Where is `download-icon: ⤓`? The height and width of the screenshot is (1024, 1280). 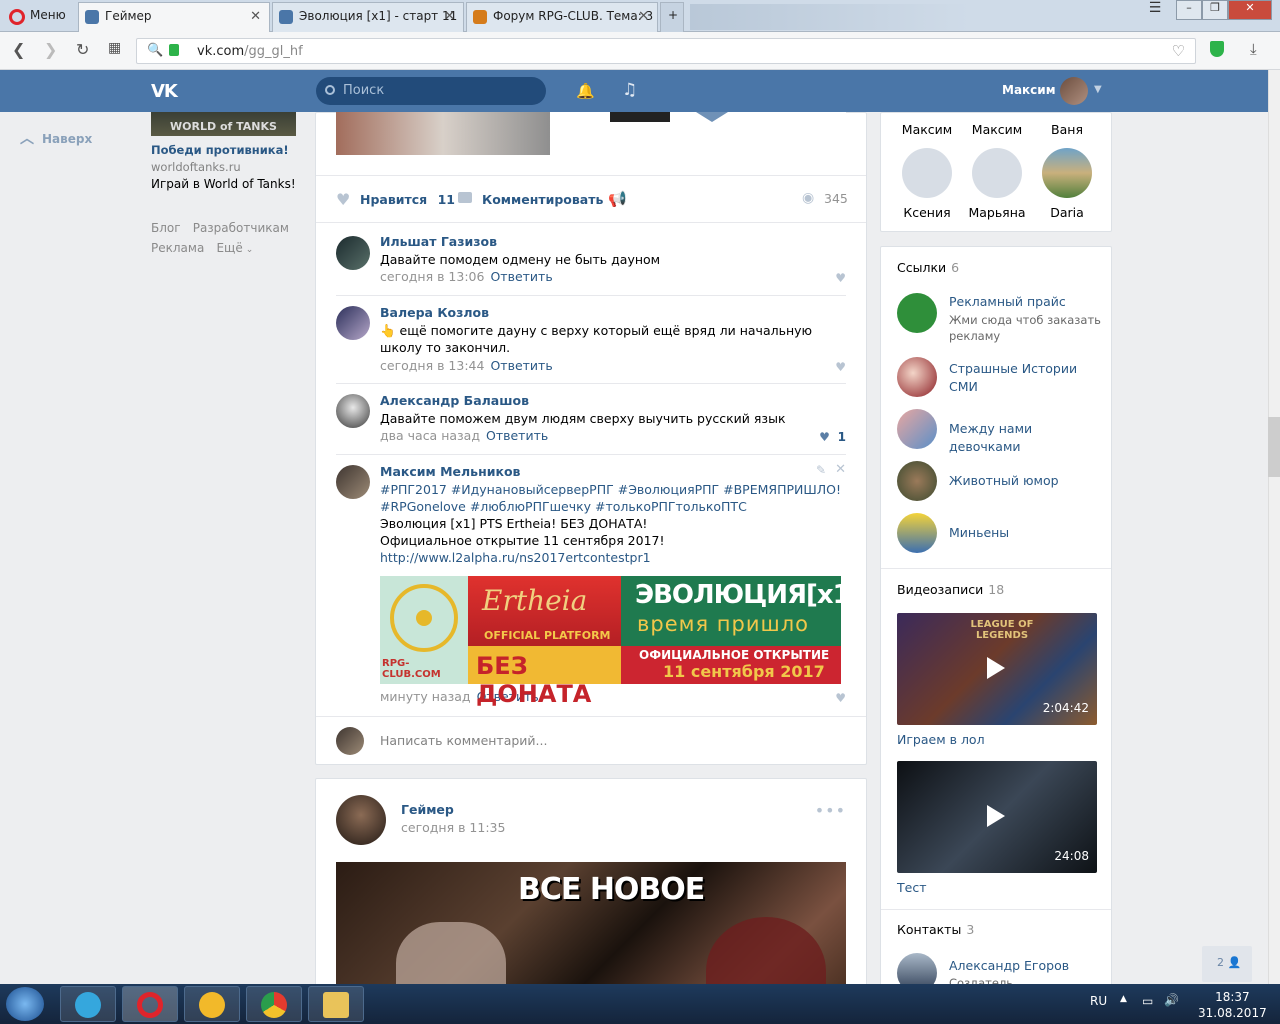
download-icon: ⤓ is located at coordinates (1253, 49).